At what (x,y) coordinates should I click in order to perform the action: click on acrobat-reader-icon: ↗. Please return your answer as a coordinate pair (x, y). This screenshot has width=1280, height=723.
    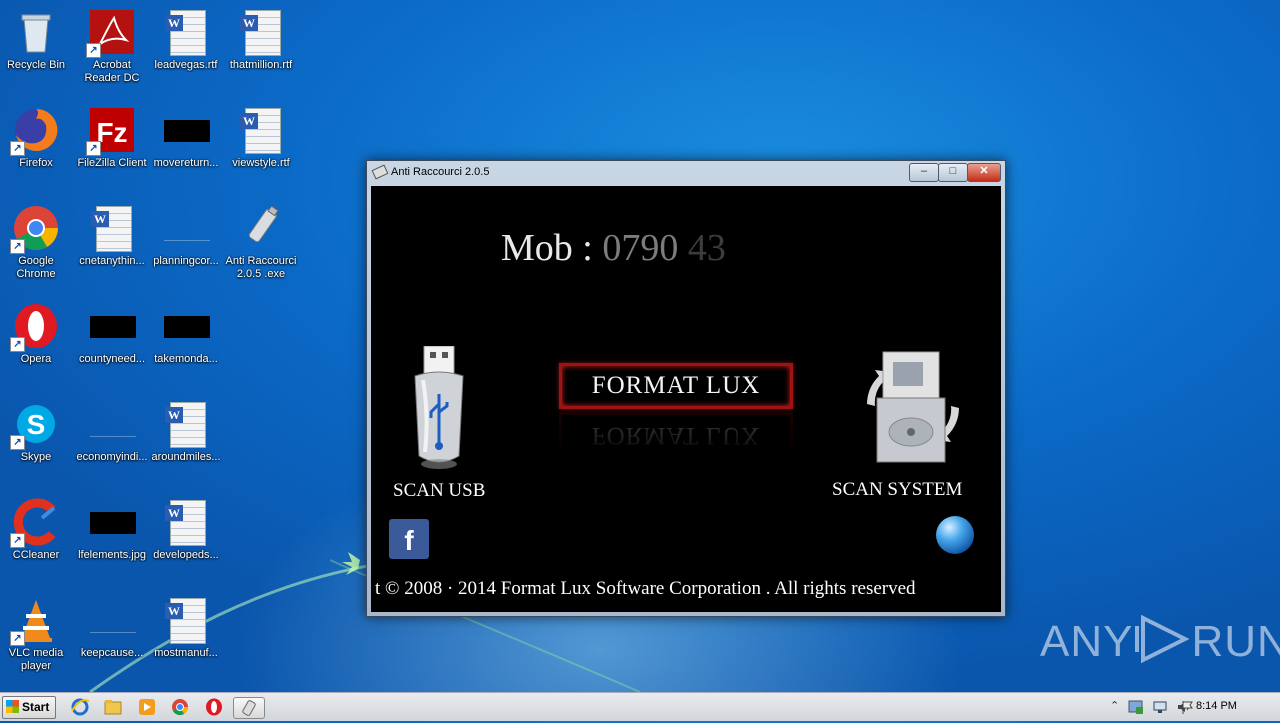
    Looking at the image, I should click on (111, 33).